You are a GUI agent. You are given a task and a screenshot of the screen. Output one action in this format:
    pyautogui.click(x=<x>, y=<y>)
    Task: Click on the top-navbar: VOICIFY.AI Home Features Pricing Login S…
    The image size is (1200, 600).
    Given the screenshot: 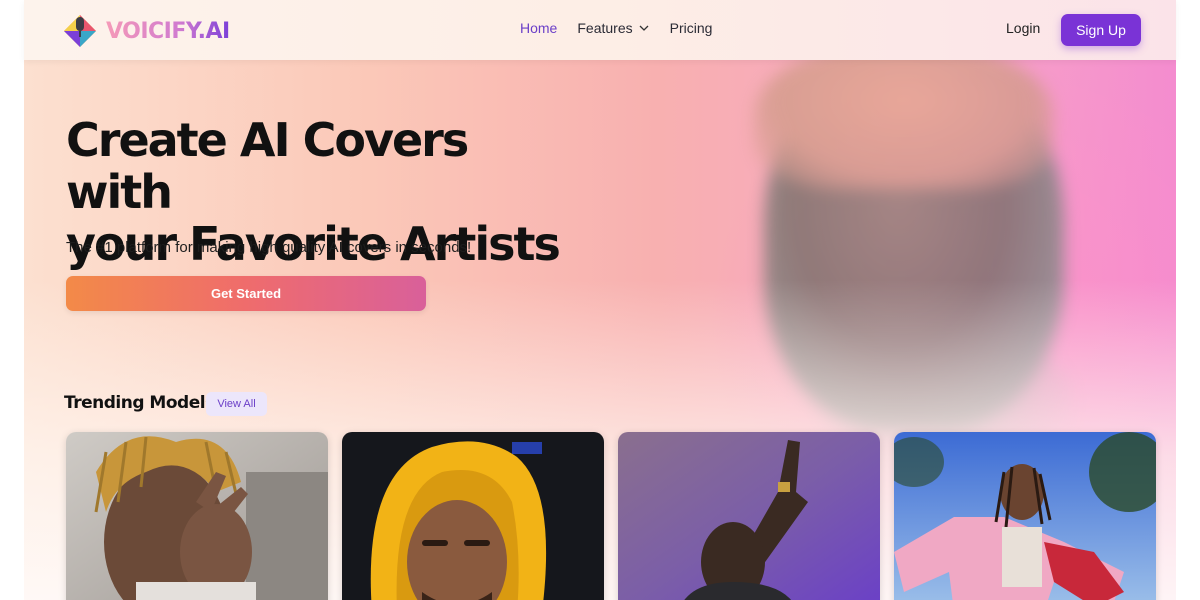 What is the action you would take?
    pyautogui.click(x=600, y=30)
    